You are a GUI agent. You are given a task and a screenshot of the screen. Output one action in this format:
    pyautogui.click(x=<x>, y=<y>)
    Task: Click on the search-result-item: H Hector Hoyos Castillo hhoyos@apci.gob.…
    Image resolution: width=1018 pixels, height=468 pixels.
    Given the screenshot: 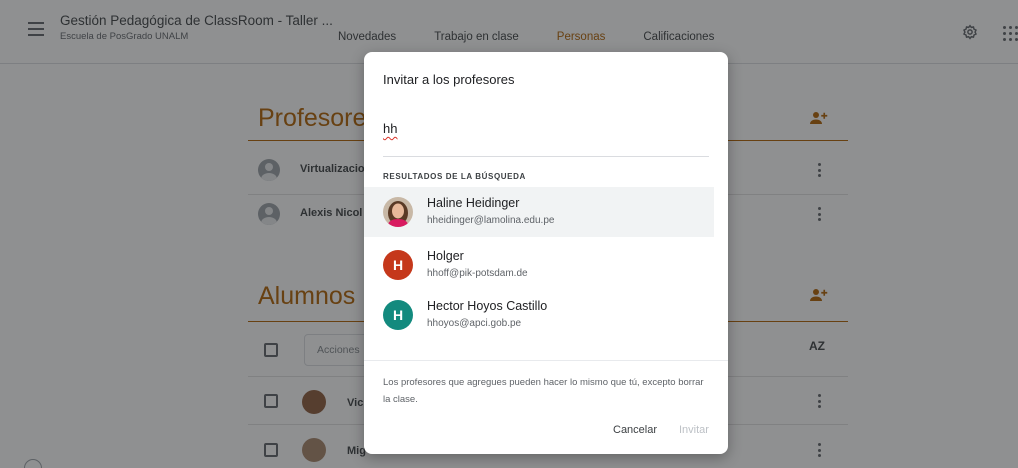 What is the action you would take?
    pyautogui.click(x=546, y=315)
    